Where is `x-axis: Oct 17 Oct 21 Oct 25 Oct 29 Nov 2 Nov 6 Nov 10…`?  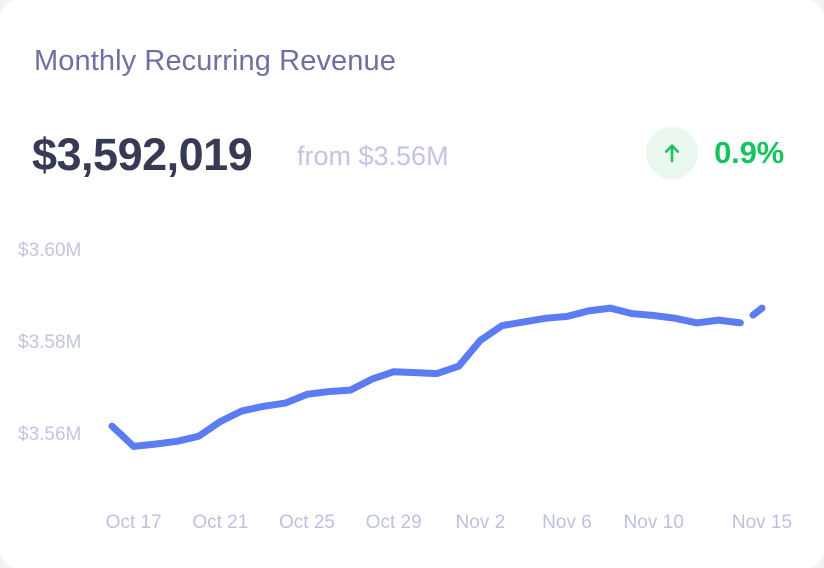
x-axis: Oct 17 Oct 21 Oct 25 Oct 29 Nov 2 Nov 6 Nov 10… is located at coordinates (412, 530).